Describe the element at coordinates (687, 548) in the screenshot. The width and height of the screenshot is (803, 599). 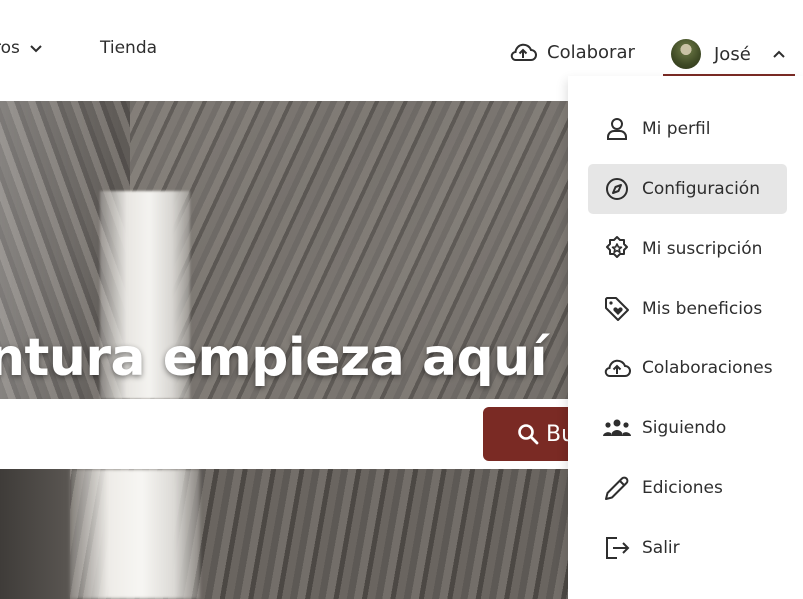
I see `menu-item-logout: Salir` at that location.